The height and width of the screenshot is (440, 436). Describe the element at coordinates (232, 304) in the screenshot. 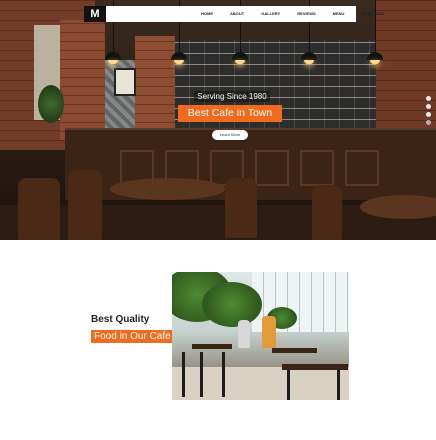

I see `tree-foliage` at that location.